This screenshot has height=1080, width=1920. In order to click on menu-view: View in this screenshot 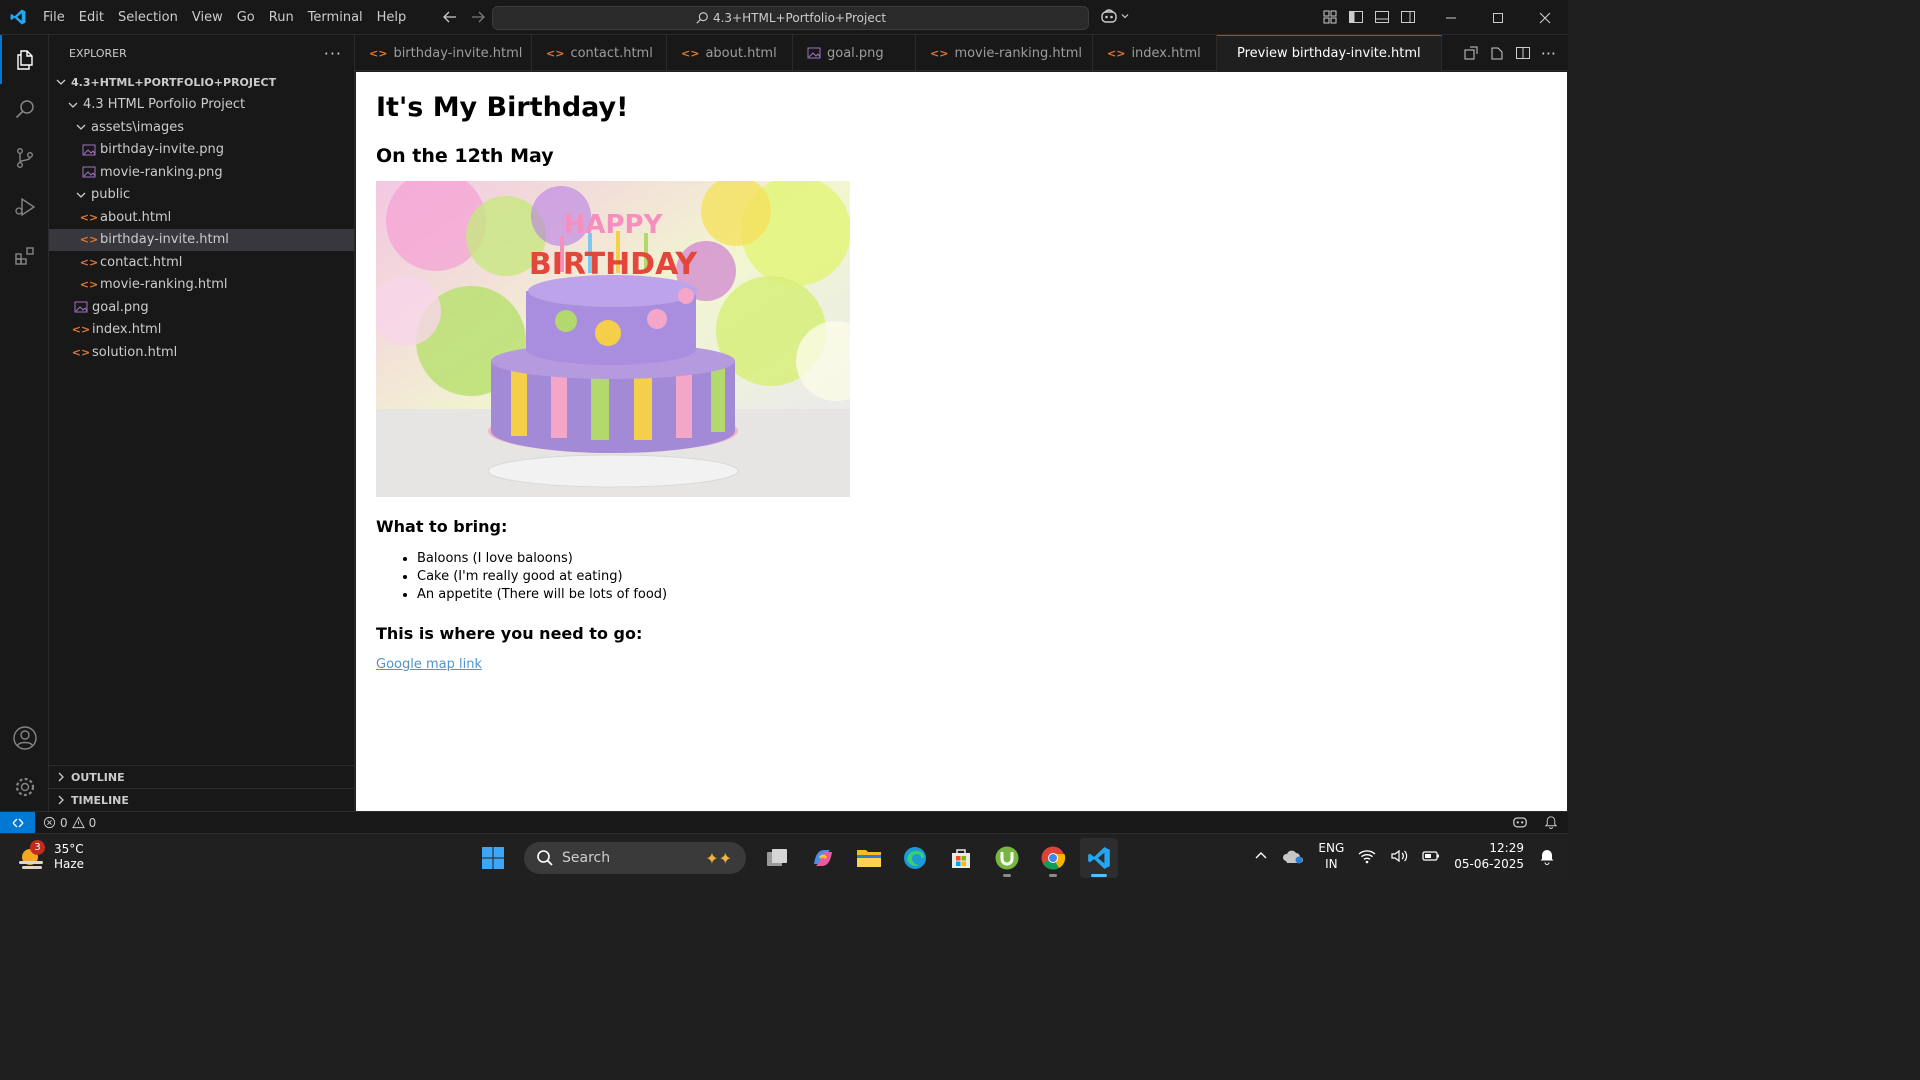, I will do `click(207, 17)`.